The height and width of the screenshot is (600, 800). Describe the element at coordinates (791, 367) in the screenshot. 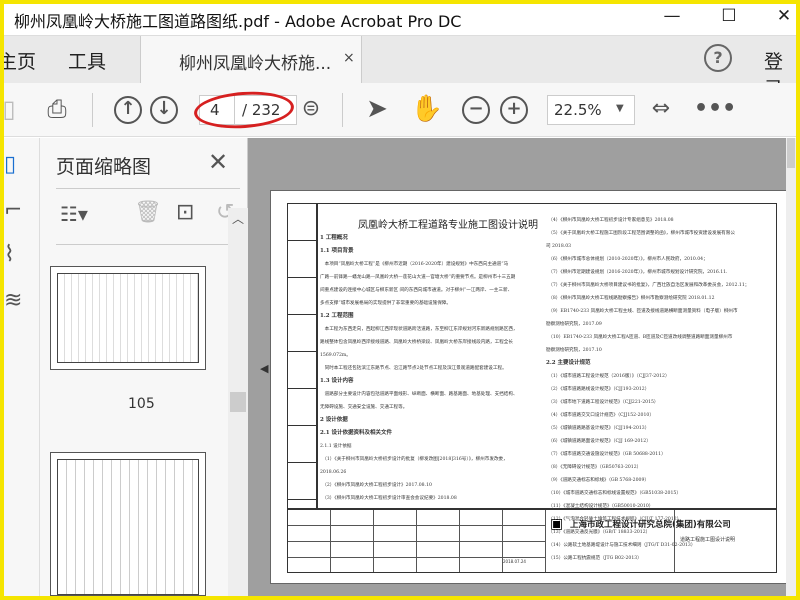

I see `document-scrollbar` at that location.